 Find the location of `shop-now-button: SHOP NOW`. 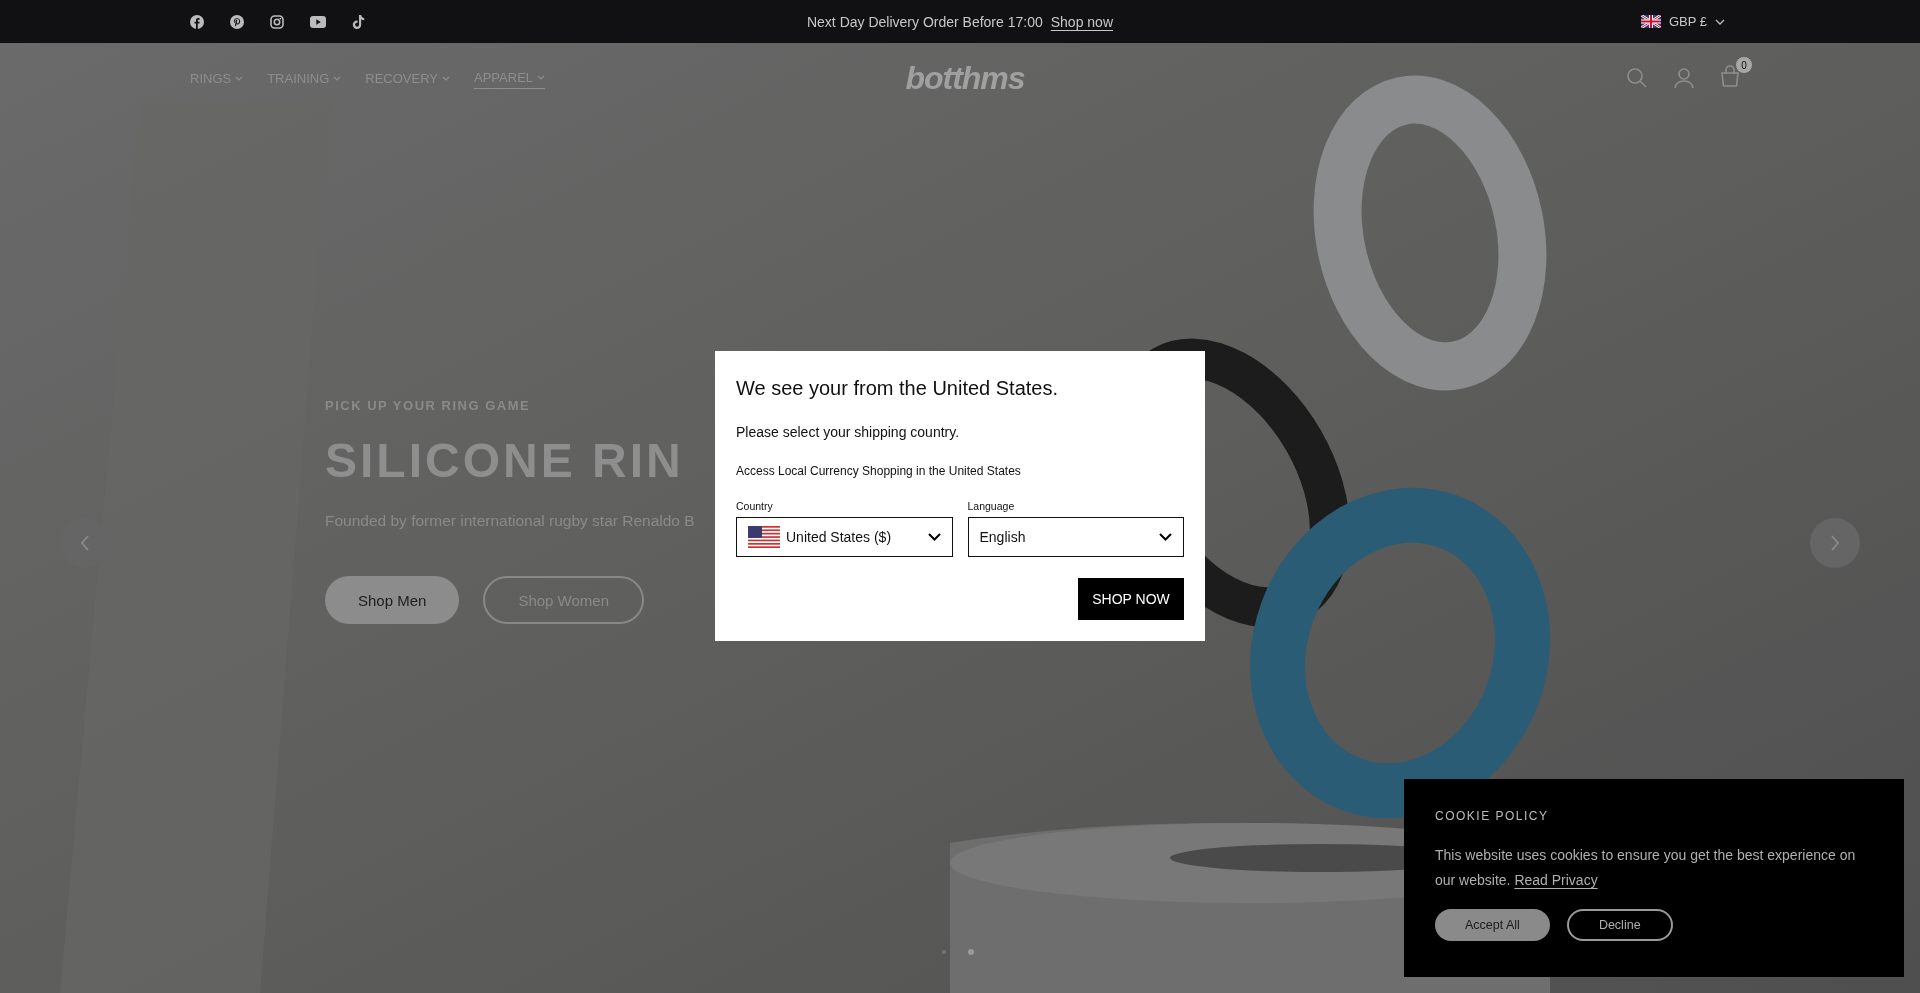

shop-now-button: SHOP NOW is located at coordinates (1131, 599).